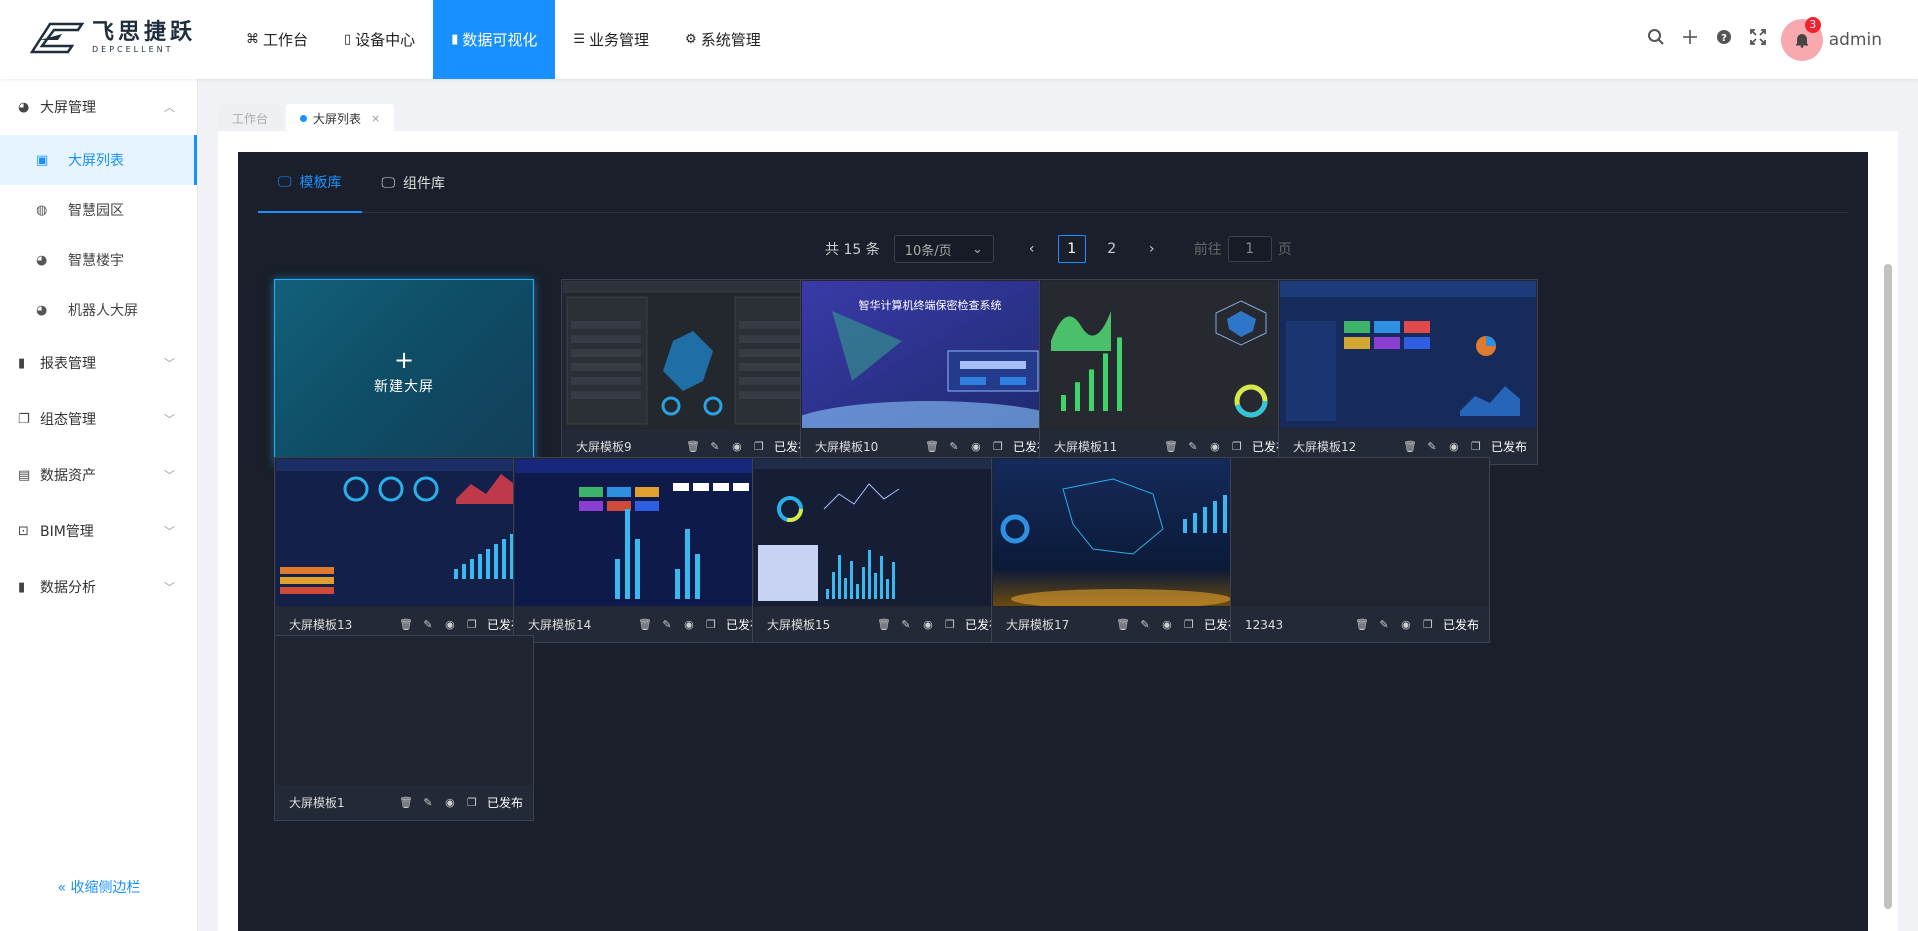 The image size is (1918, 931). I want to click on template-card: 12343 🗑 ✎ ◉ ❐ 已发布, so click(1360, 550).